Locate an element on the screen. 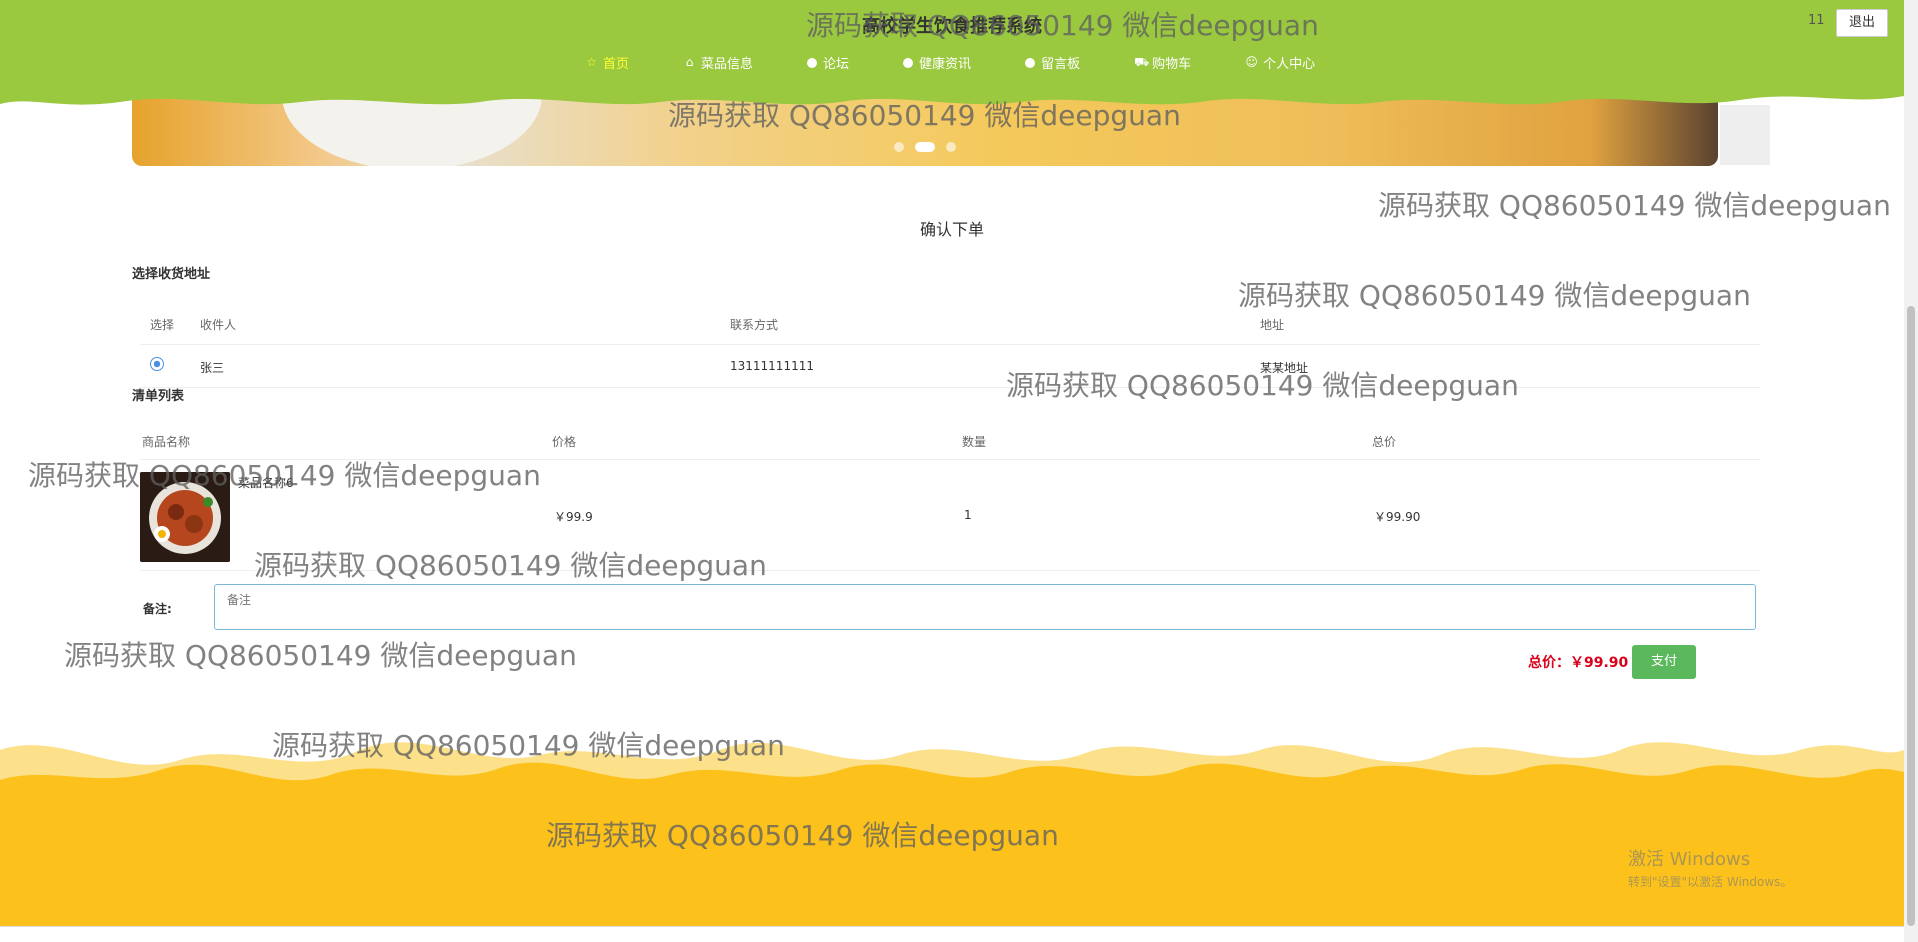 This screenshot has height=942, width=1918. address-radio is located at coordinates (157, 364).